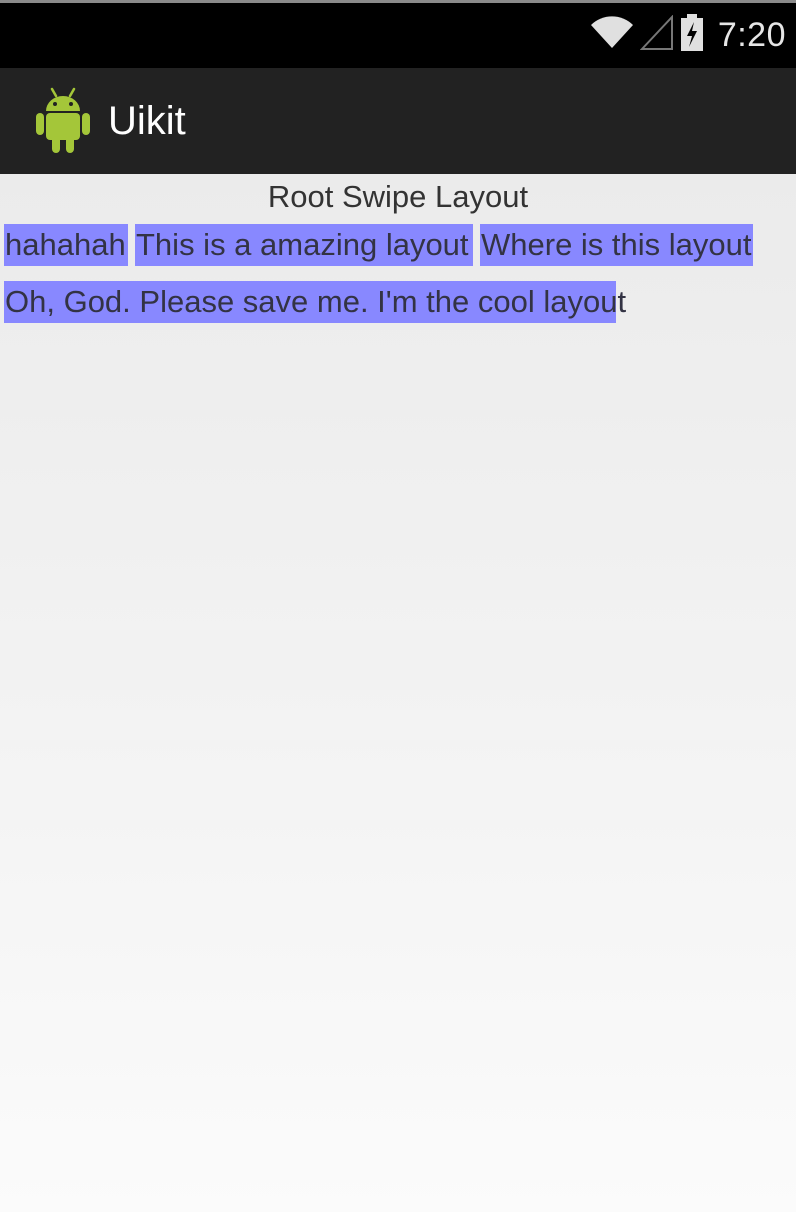  I want to click on wifi-icon, so click(612, 35).